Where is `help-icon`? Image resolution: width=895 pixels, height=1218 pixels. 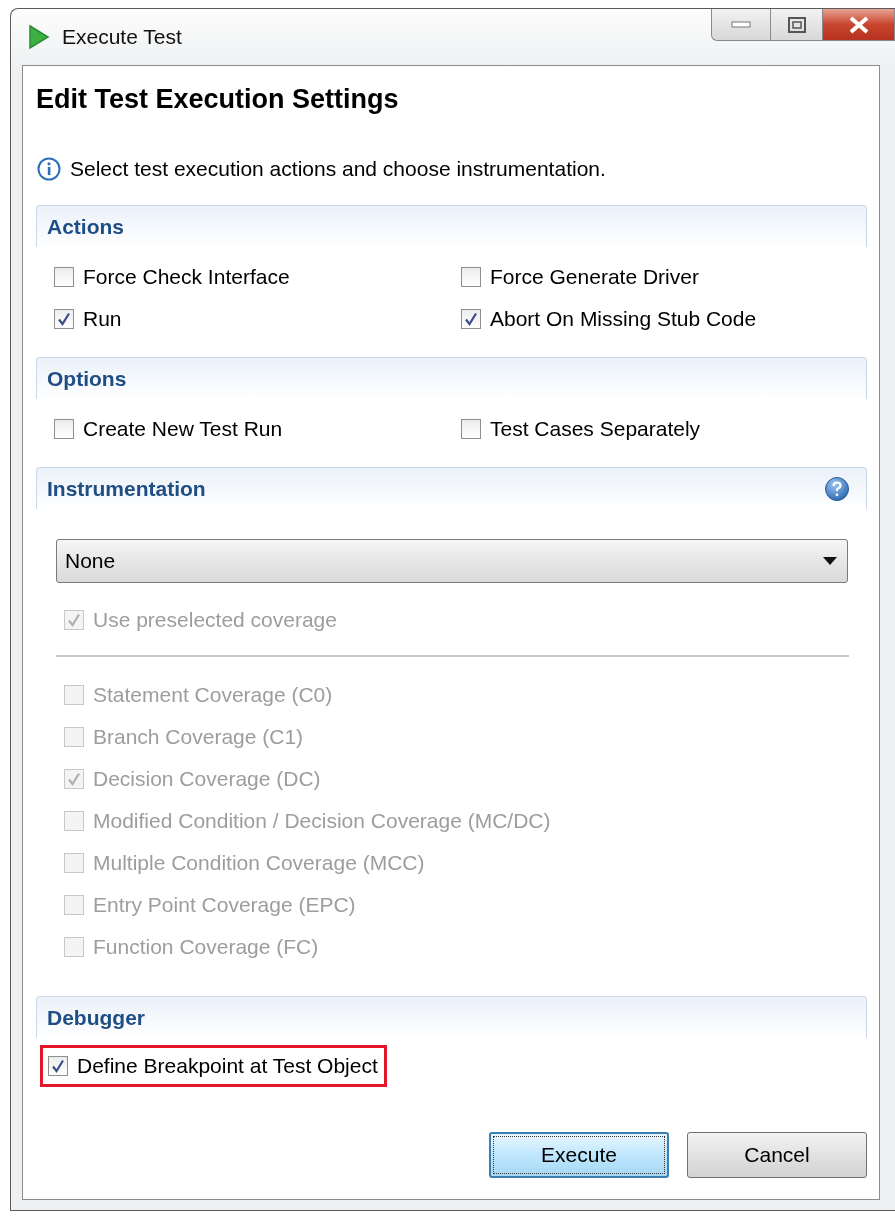
help-icon is located at coordinates (837, 488).